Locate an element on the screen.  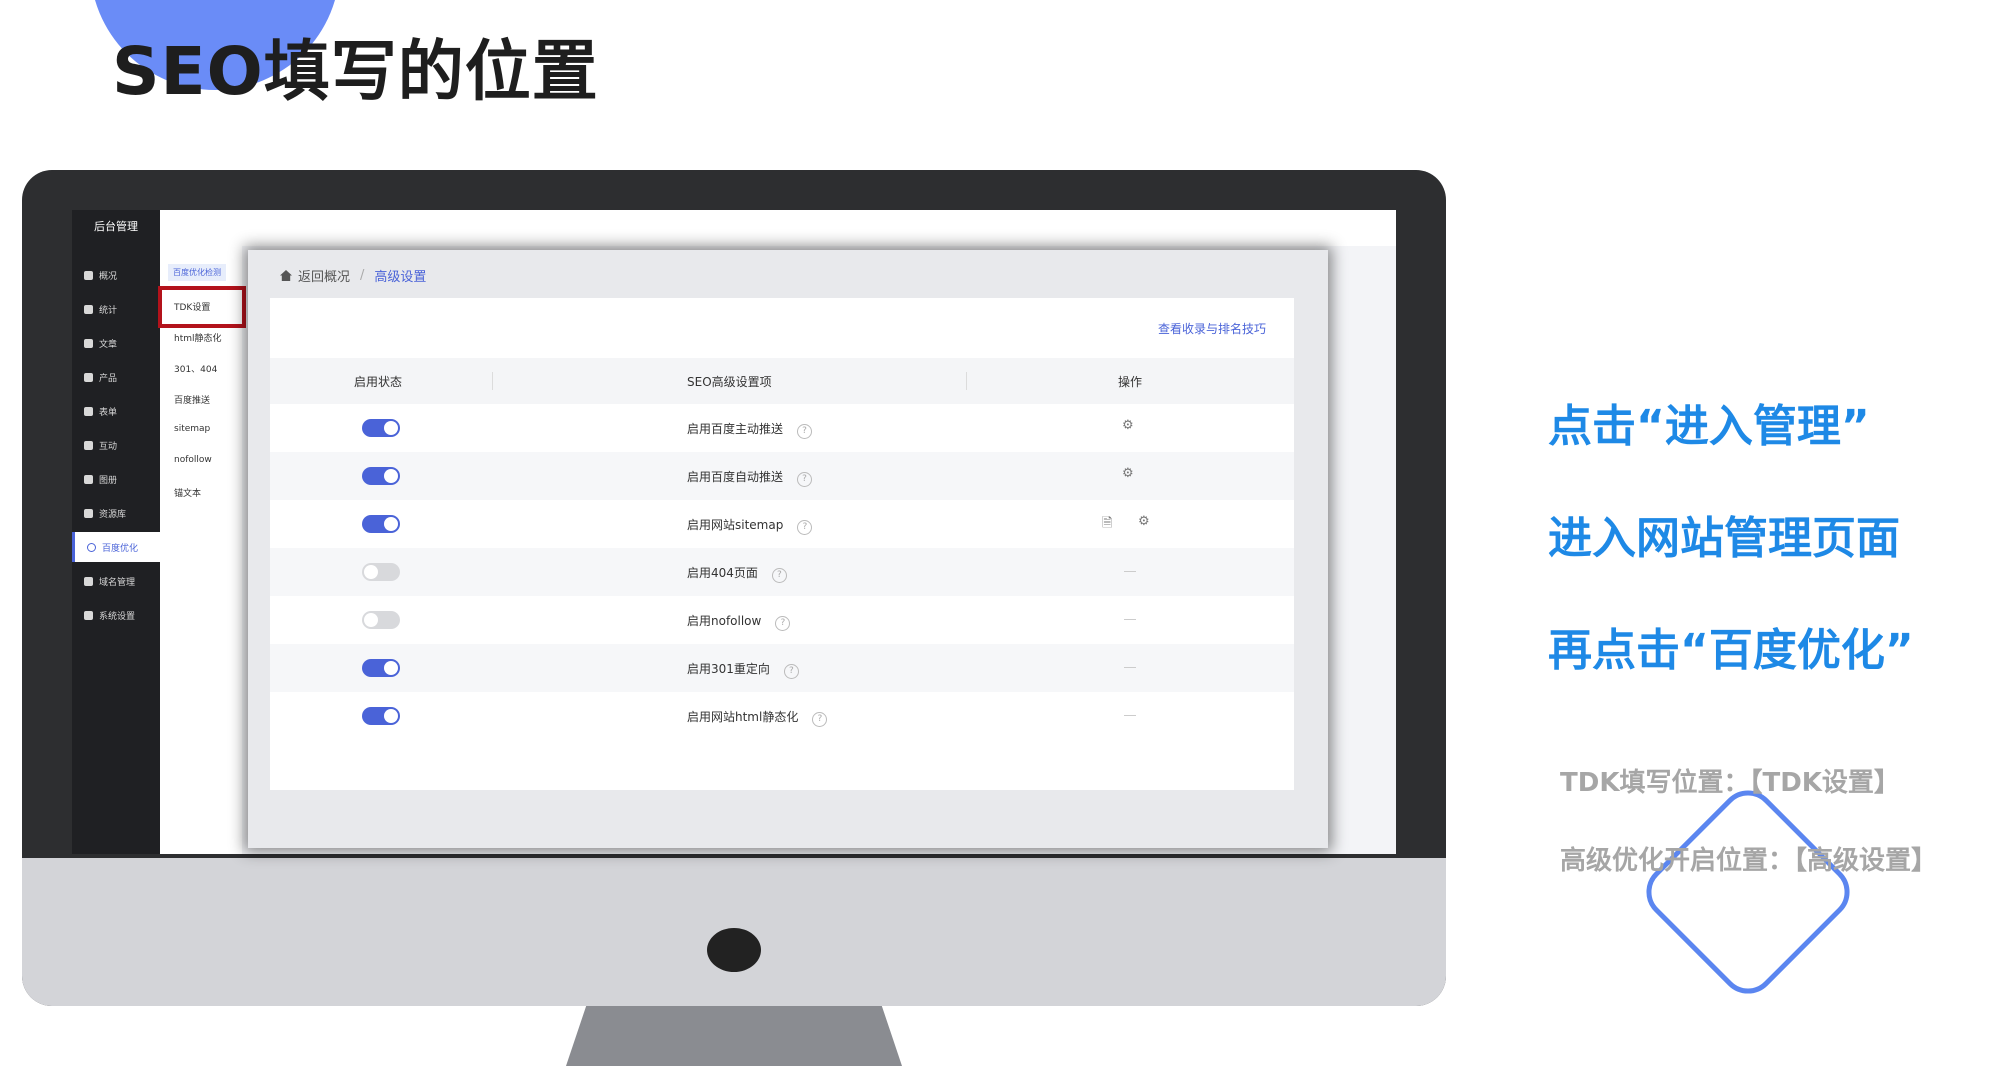
setting-label: 启用百度自动推送? is located at coordinates (750, 477).